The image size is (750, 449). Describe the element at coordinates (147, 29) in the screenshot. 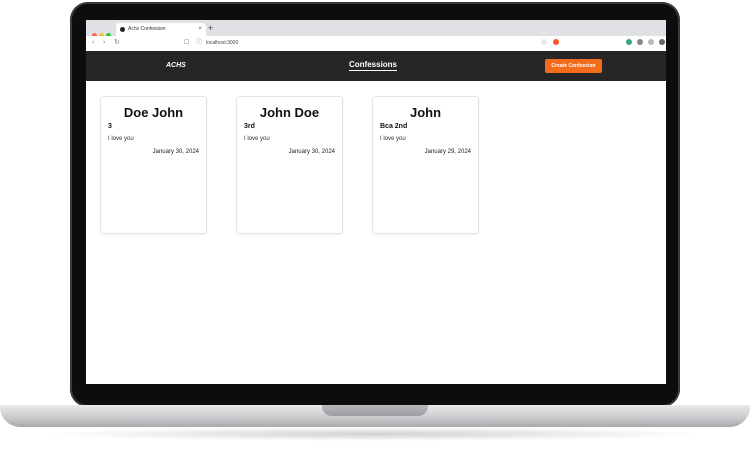

I see `tab-title: Achs Confession` at that location.